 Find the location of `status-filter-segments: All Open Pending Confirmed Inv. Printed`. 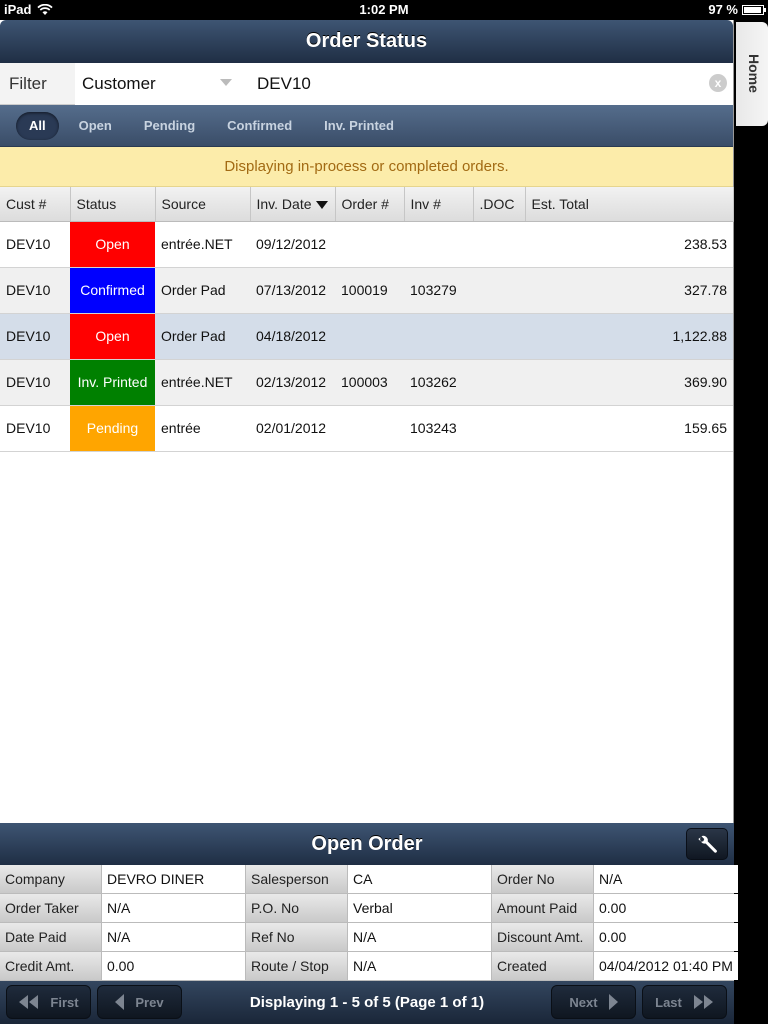

status-filter-segments: All Open Pending Confirmed Inv. Printed is located at coordinates (366, 126).